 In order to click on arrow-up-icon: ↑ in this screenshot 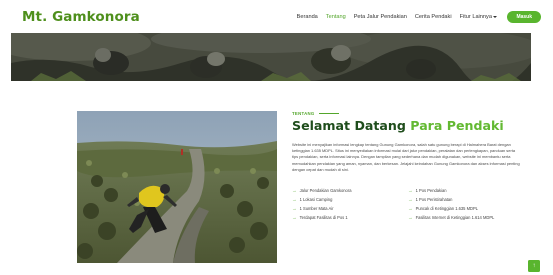, I will do `click(534, 266)`.